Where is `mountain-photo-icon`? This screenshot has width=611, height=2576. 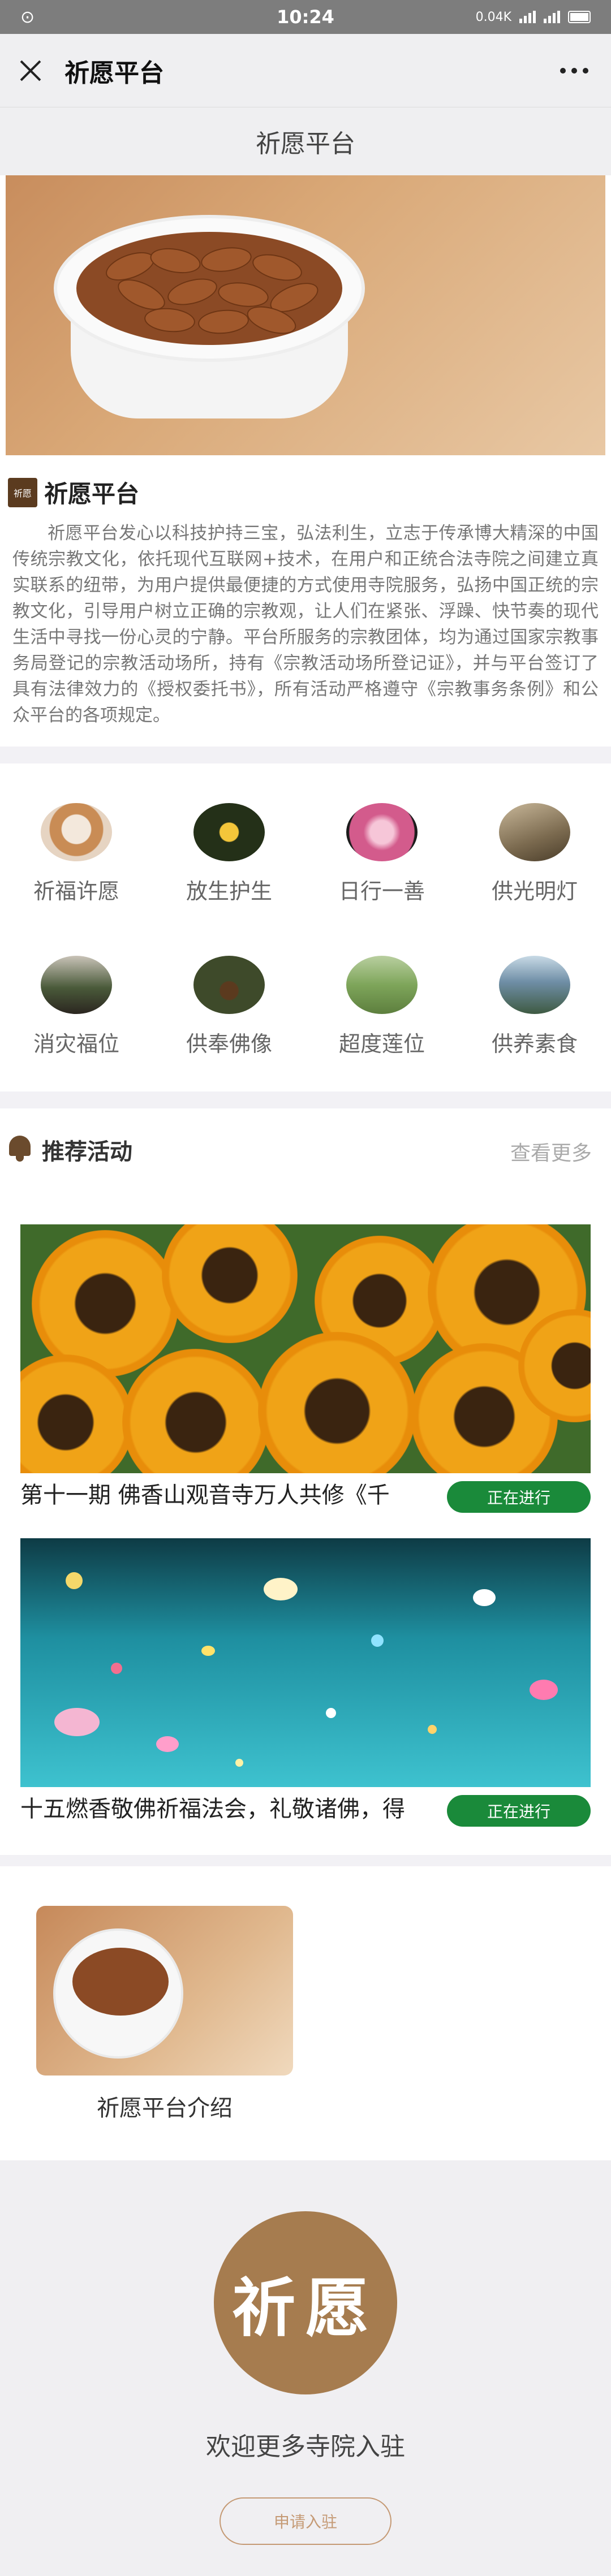 mountain-photo-icon is located at coordinates (534, 985).